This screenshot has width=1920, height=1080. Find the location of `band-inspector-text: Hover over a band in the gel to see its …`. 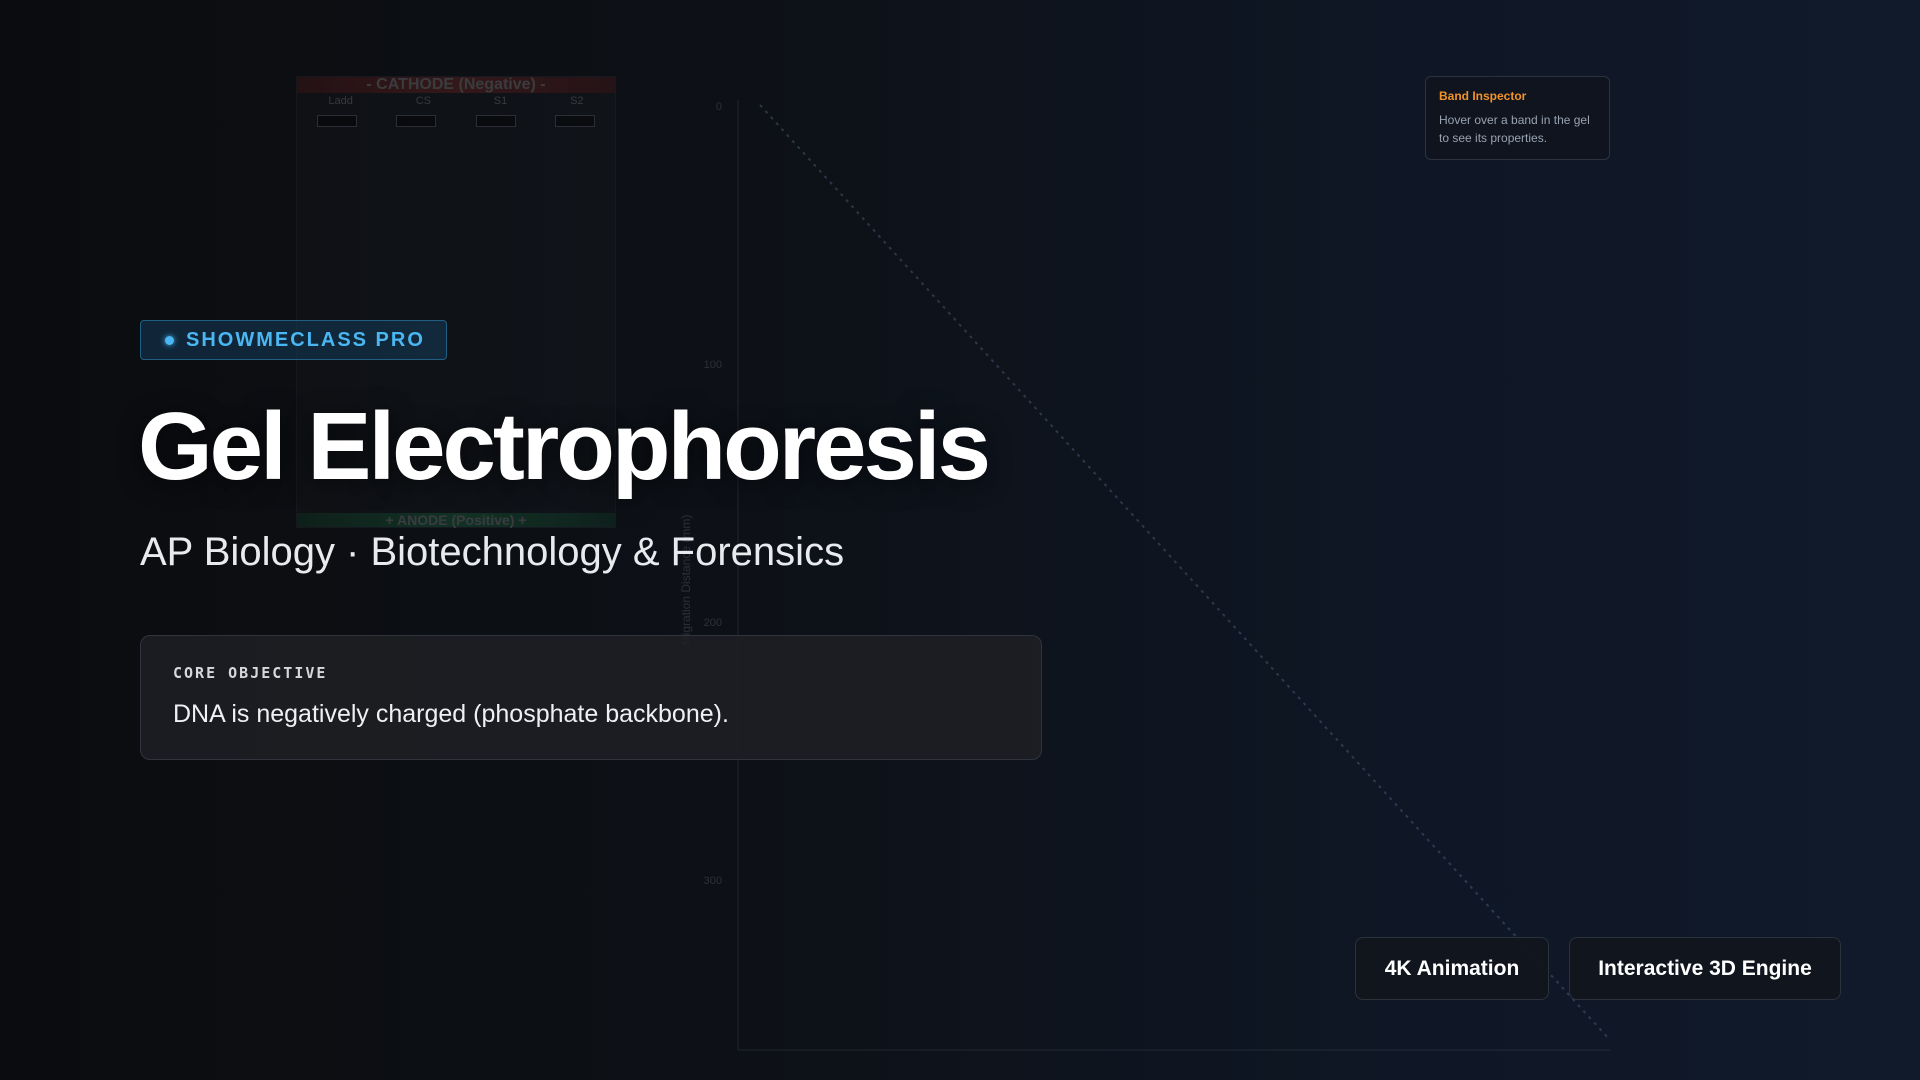

band-inspector-text: Hover over a band in the gel to see its … is located at coordinates (1514, 129).